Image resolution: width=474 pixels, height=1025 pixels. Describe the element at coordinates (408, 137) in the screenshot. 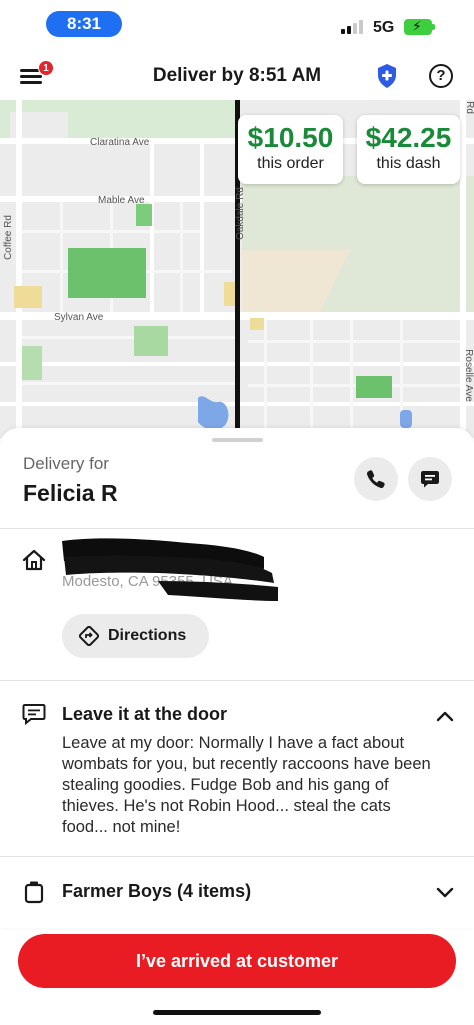

I see `dash-earnings-amount: $42.25` at that location.